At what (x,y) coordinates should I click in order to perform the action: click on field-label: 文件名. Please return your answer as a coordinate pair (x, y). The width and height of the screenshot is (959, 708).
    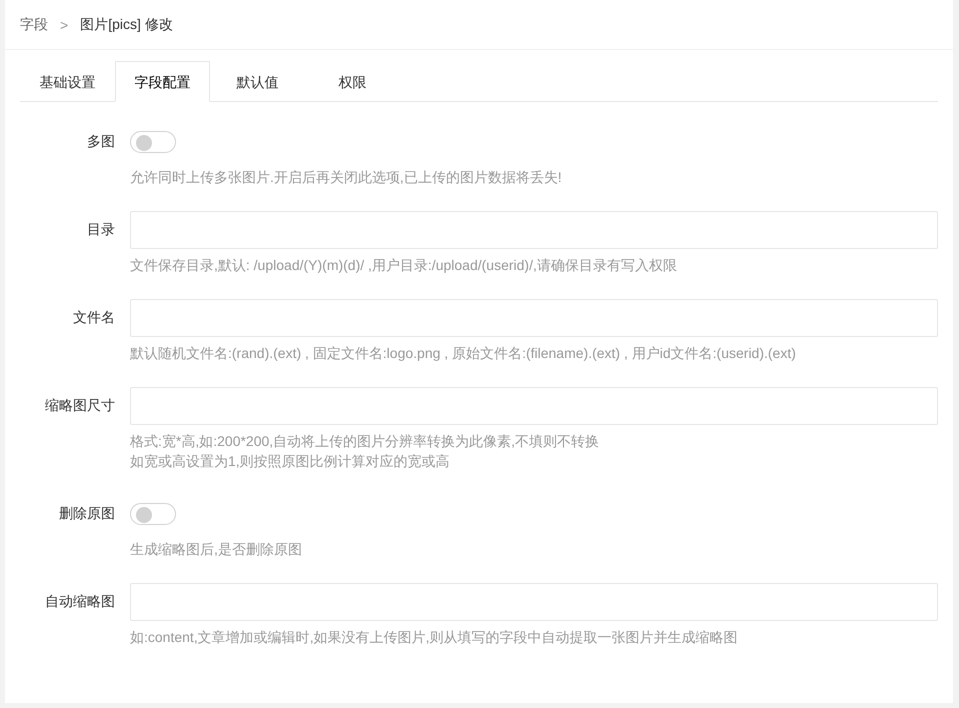
    Looking at the image, I should click on (94, 318).